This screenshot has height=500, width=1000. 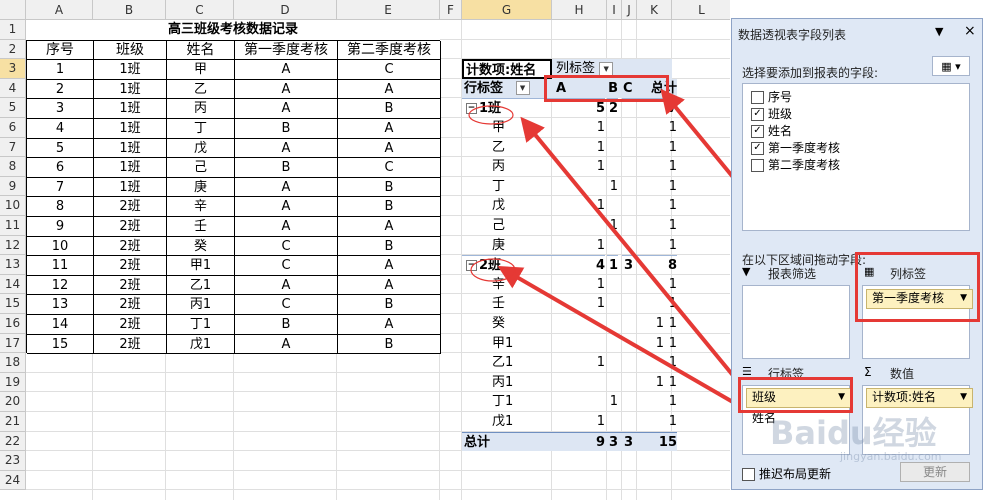 What do you see at coordinates (522, 167) in the screenshot?
I see `pivot-item-name: 丙` at bounding box center [522, 167].